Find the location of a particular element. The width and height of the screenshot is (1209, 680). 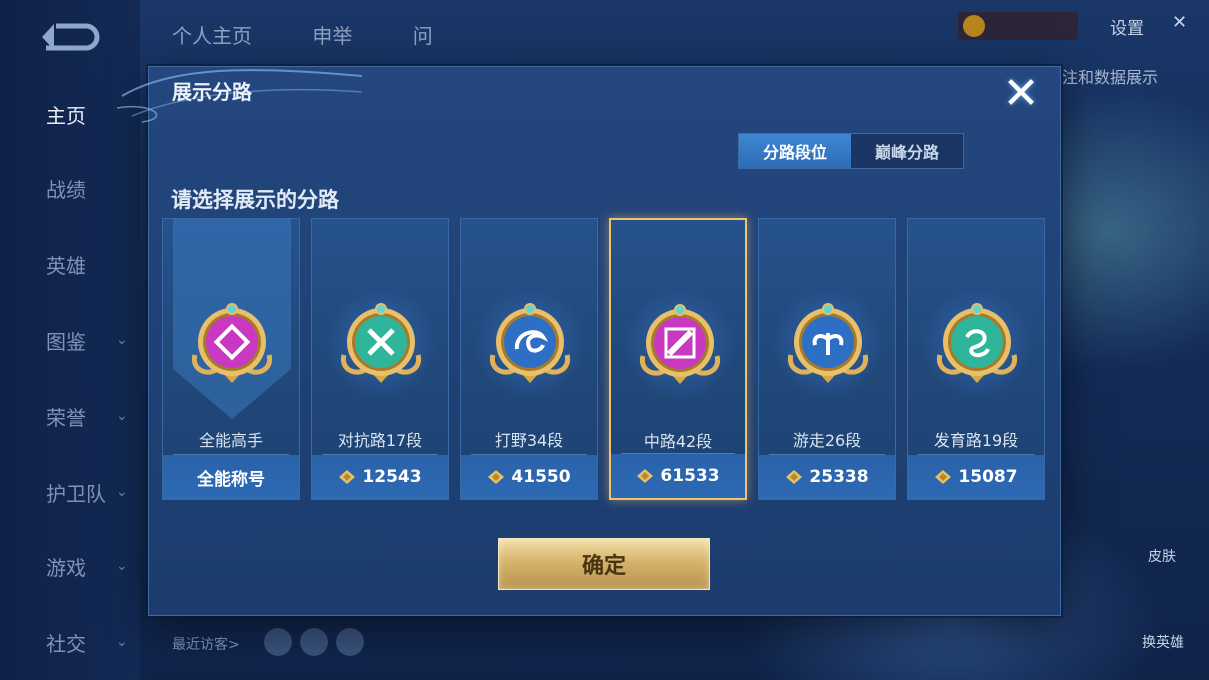

lane-card: 发育路19段 15087 is located at coordinates (976, 359).